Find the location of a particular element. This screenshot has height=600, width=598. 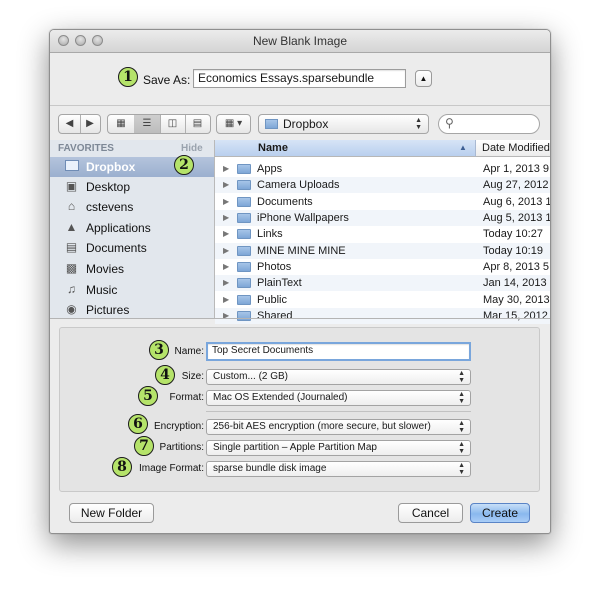

sidebar-item-label: Dropbox is located at coordinates (111, 167).